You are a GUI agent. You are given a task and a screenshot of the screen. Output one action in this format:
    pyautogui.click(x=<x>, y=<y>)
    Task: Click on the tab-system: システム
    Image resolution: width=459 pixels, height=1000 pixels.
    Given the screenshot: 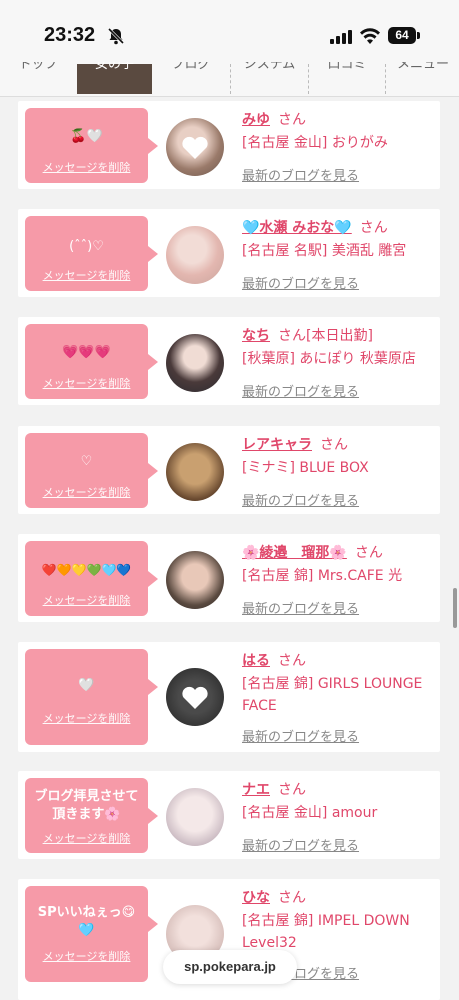 What is the action you would take?
    pyautogui.click(x=269, y=78)
    